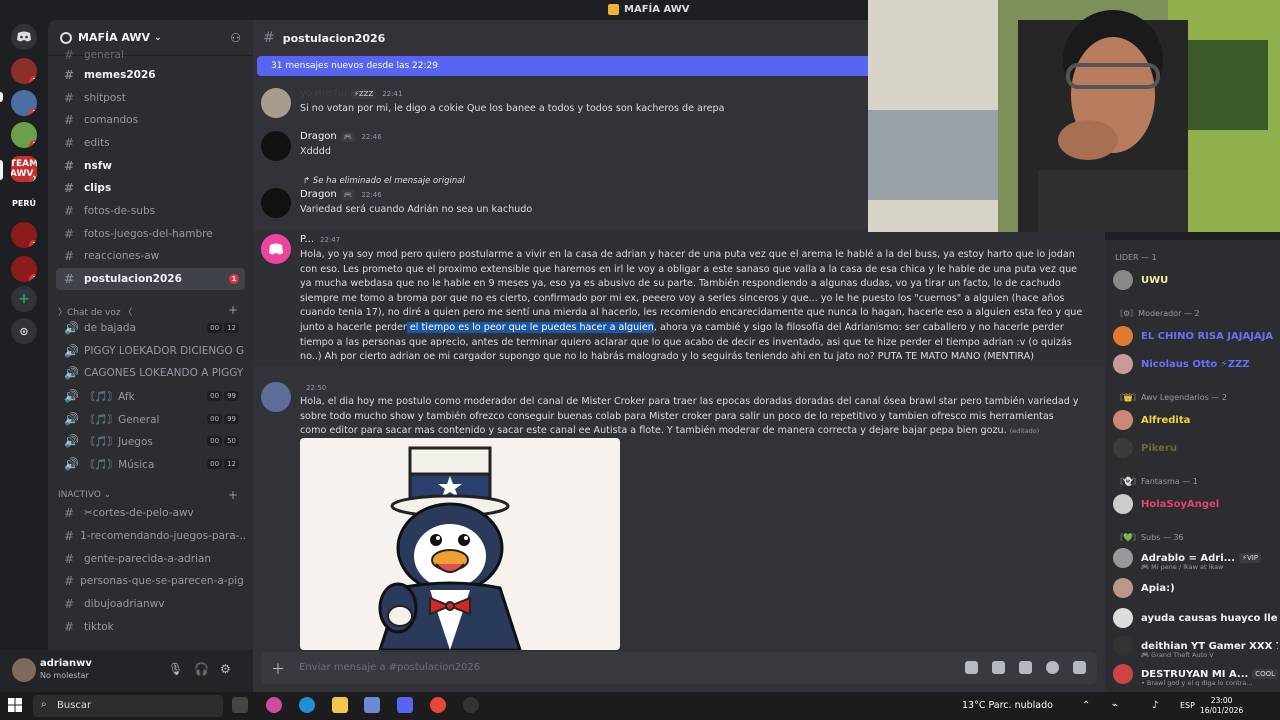  Describe the element at coordinates (150, 559) in the screenshot. I see `channel-gente-parecida: # gente-parecida-a-adrian` at that location.